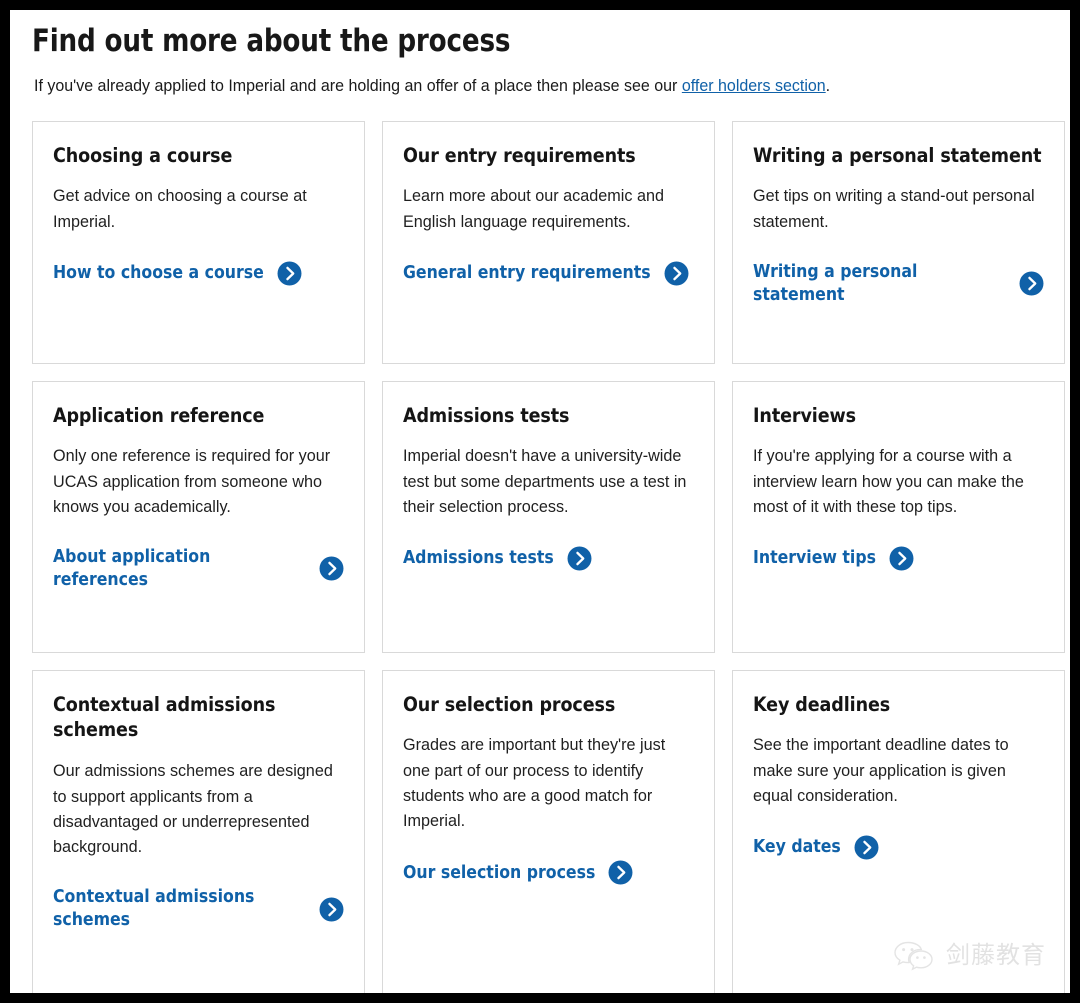  Describe the element at coordinates (486, 415) in the screenshot. I see `card-title: Admissions tests` at that location.